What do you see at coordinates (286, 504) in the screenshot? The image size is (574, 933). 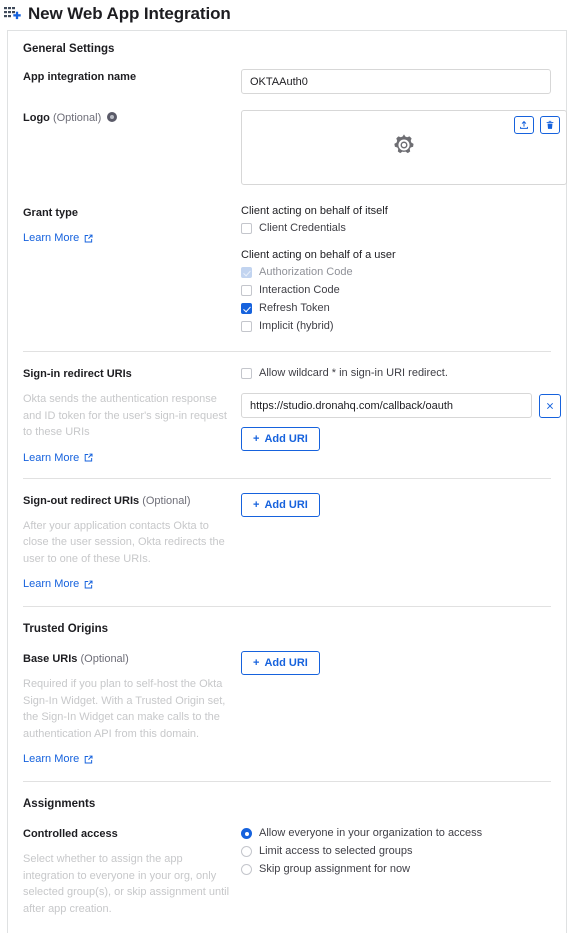 I see `signout-add-uri-label: Add URI` at bounding box center [286, 504].